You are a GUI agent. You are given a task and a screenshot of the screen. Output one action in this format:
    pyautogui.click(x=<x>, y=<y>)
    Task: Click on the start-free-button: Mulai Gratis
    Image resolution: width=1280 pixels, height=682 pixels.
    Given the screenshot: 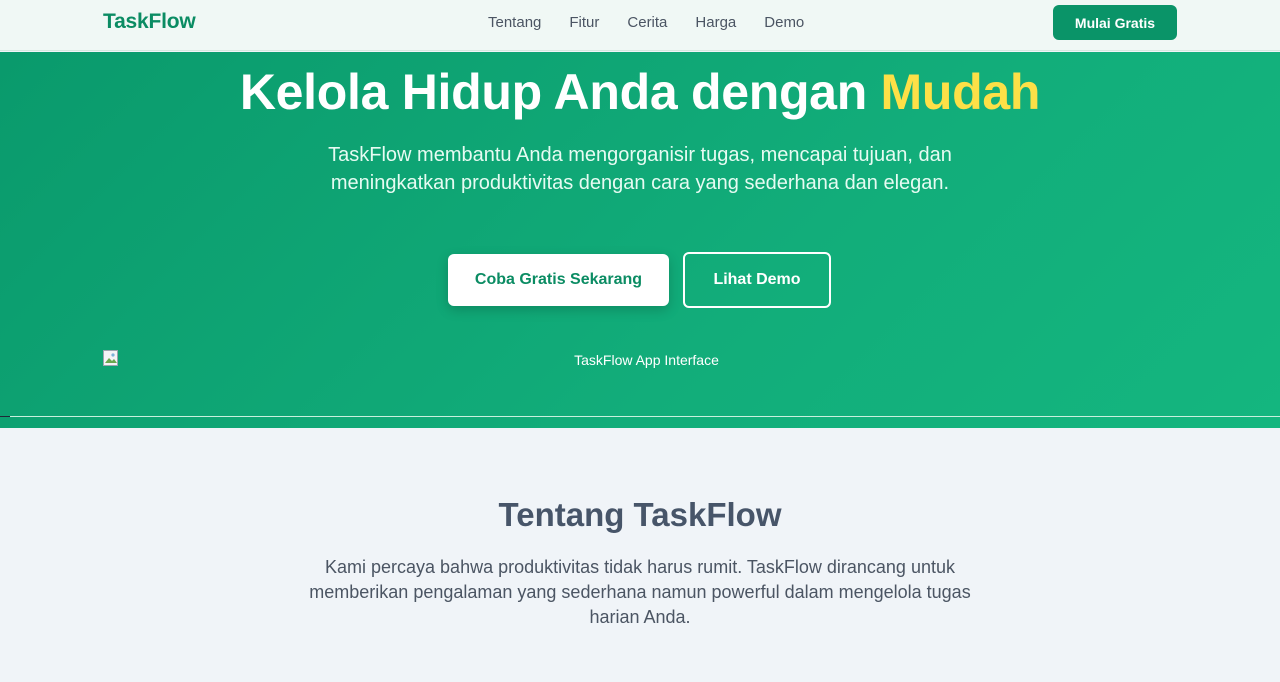 What is the action you would take?
    pyautogui.click(x=1115, y=22)
    